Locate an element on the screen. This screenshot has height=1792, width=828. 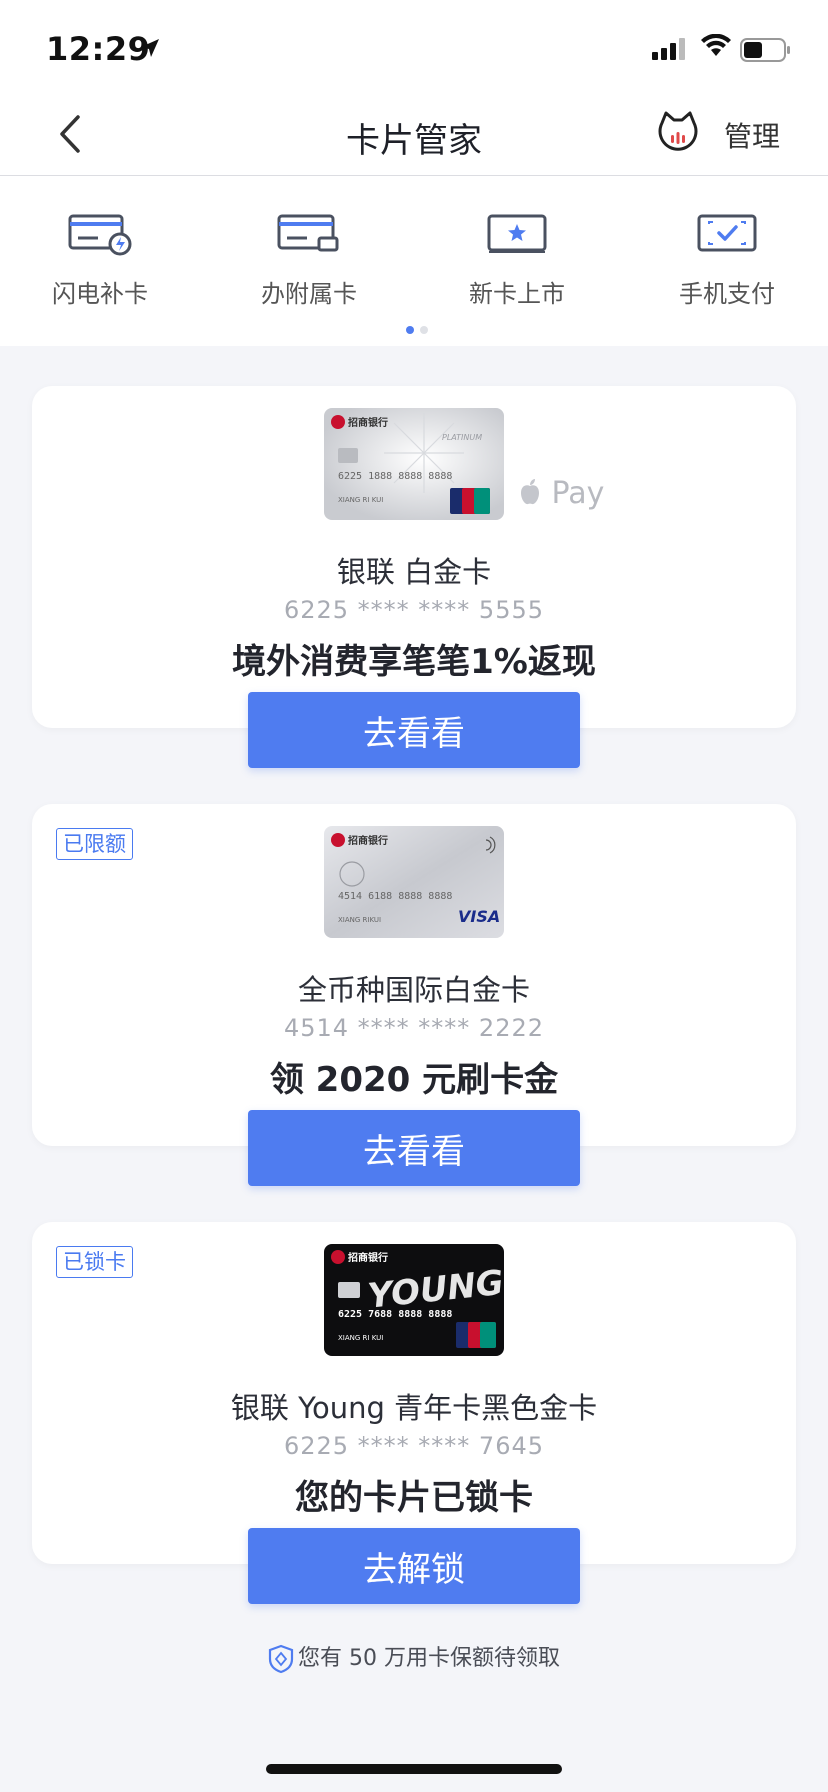
card-check-icon is located at coordinates (727, 233).